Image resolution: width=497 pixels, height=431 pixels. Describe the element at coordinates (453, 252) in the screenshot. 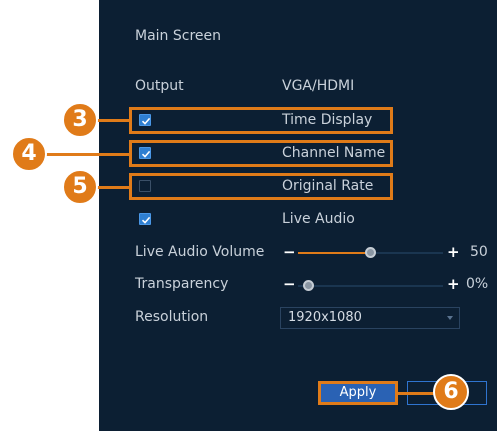

I see `volume-increase-button: +` at that location.